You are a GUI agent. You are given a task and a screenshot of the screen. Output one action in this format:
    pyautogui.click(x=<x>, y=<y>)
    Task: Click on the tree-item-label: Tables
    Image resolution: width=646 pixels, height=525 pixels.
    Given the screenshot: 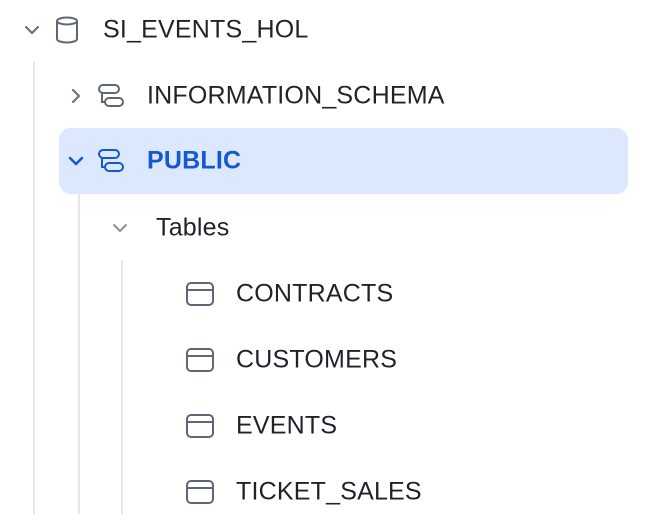 What is the action you would take?
    pyautogui.click(x=193, y=227)
    